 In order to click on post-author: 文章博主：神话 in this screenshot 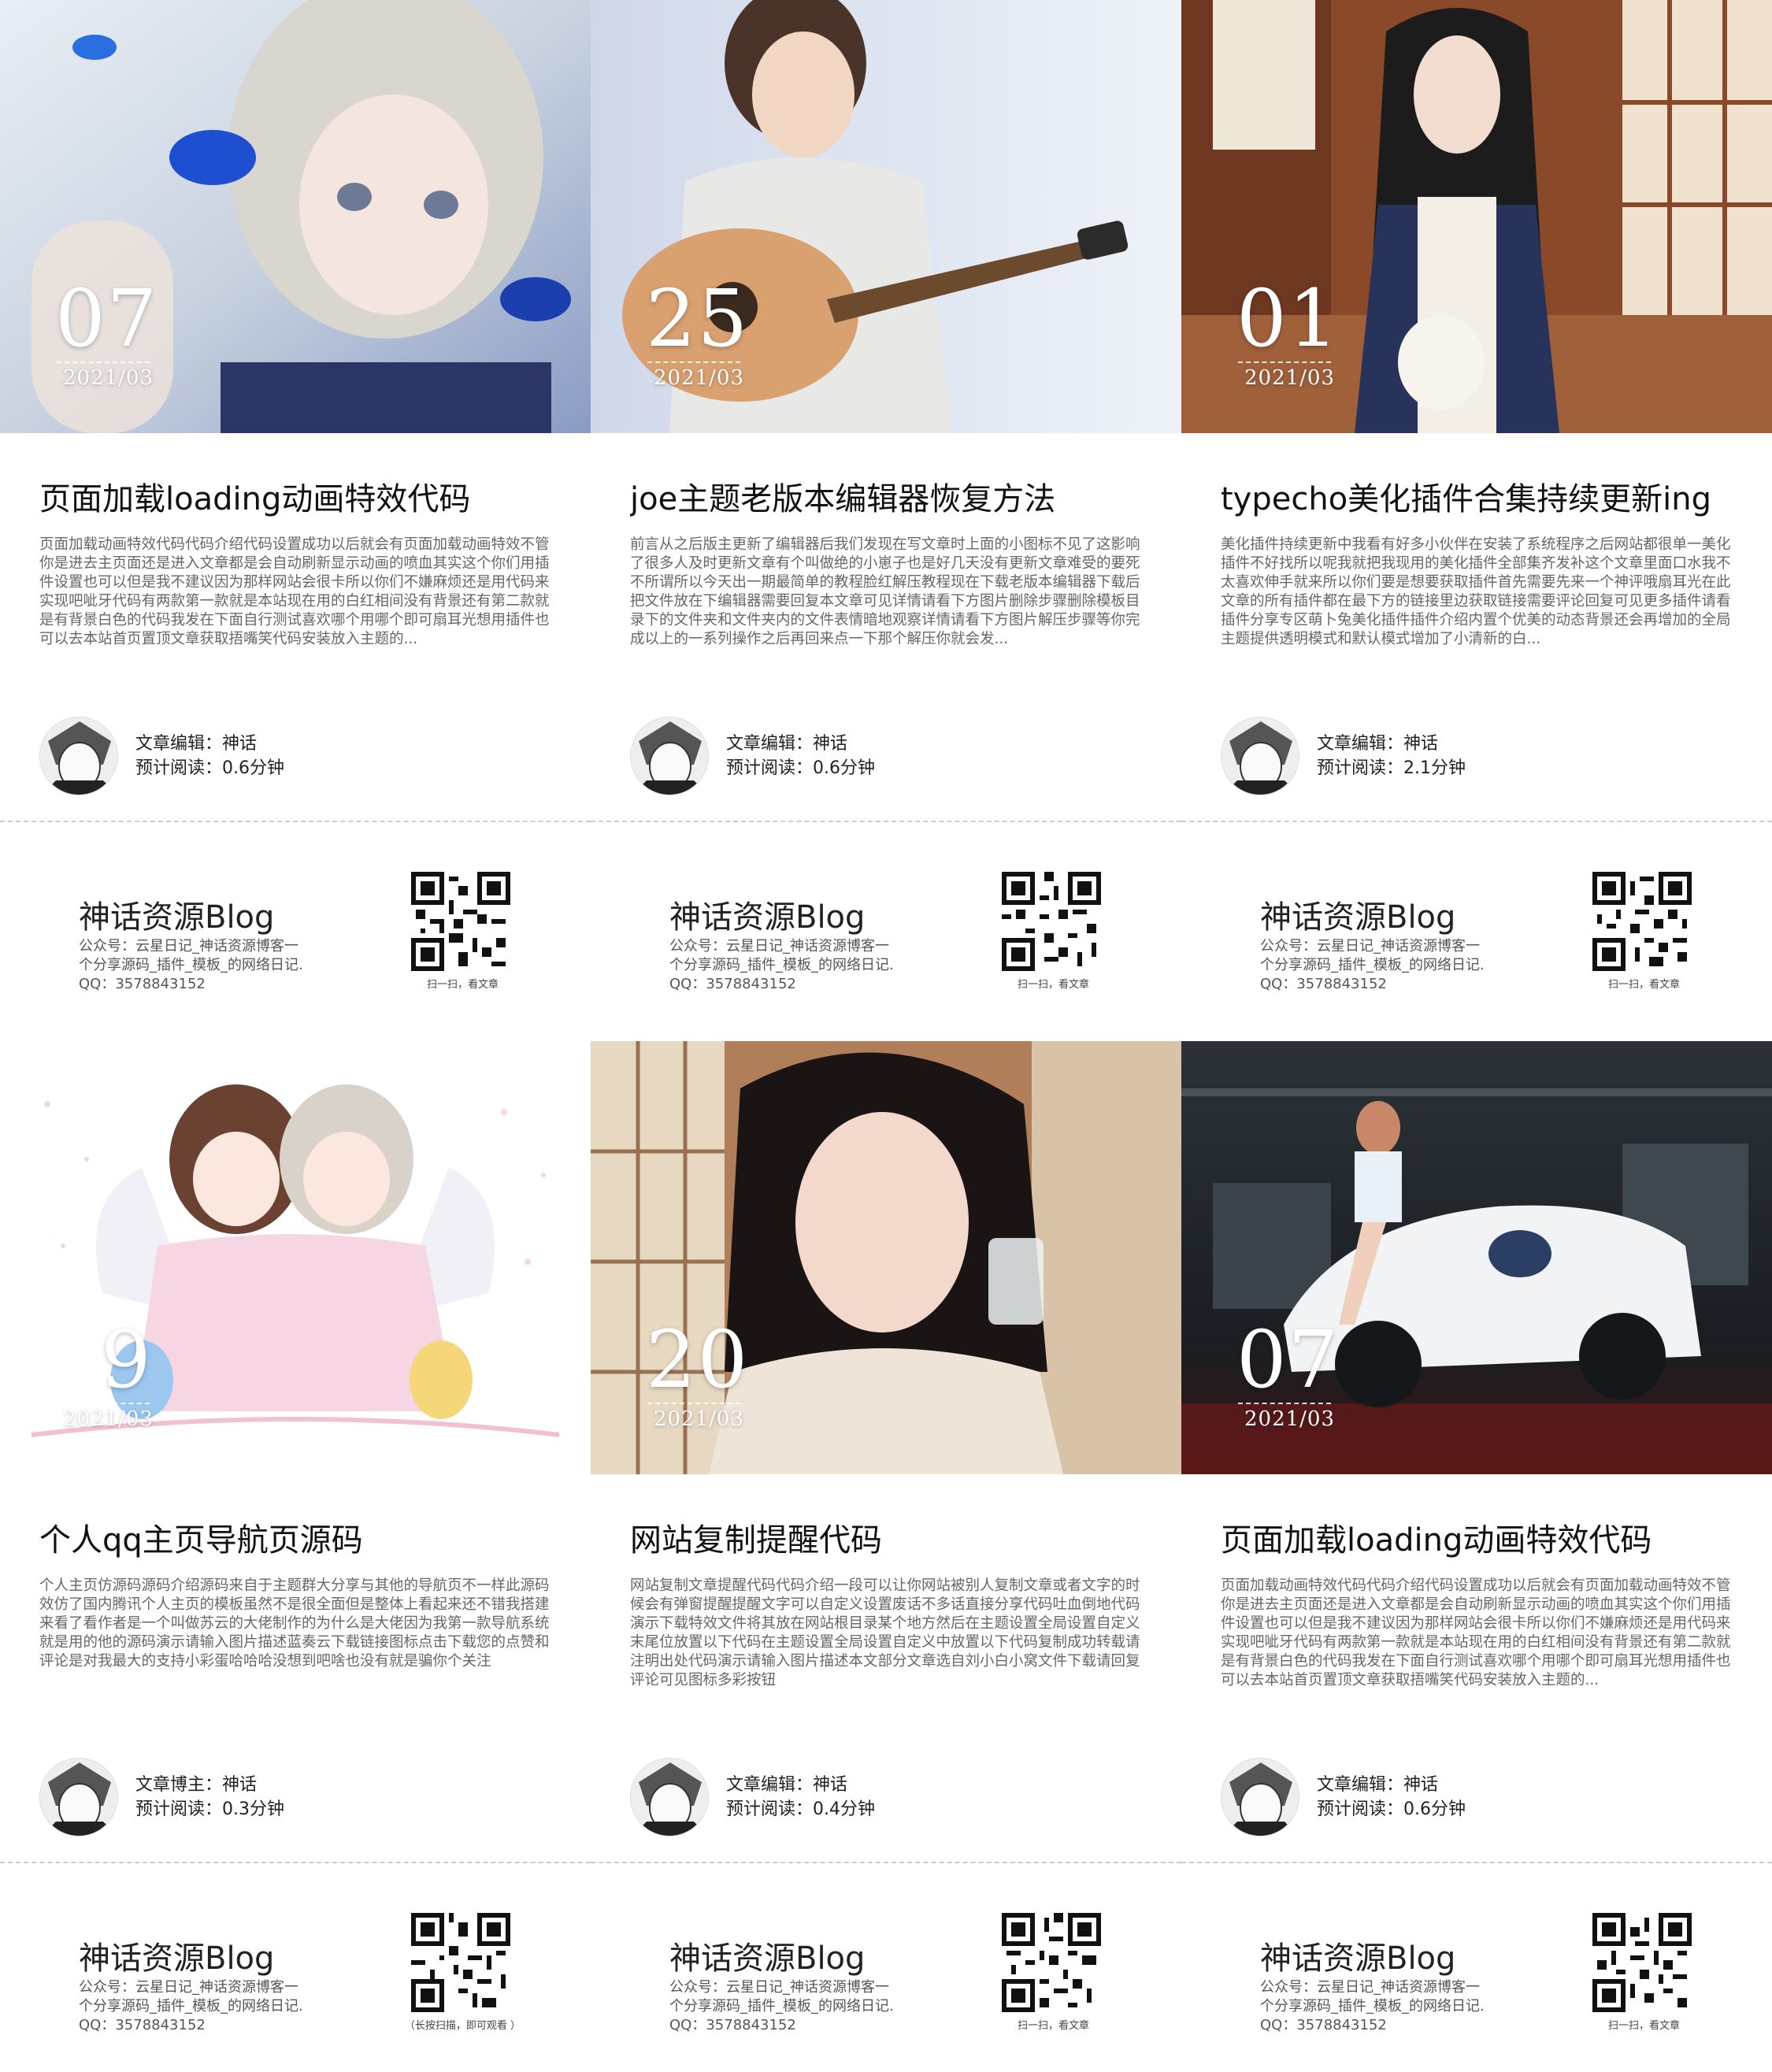, I will do `click(197, 1785)`.